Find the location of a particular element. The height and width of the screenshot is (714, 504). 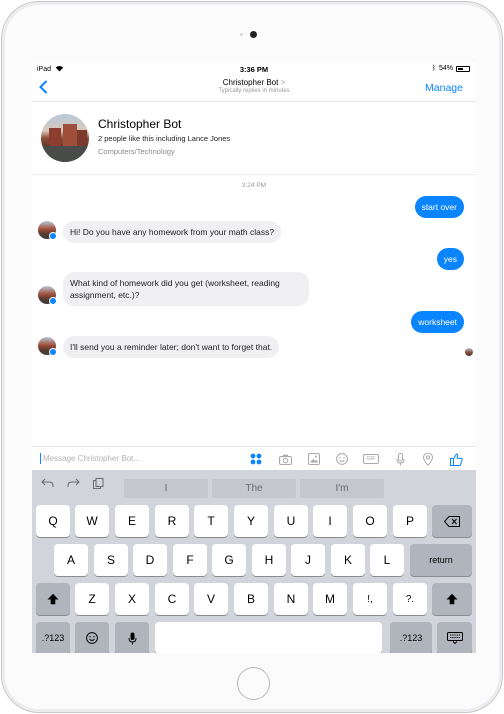

message-bubble-outgoing: start over is located at coordinates (439, 207).